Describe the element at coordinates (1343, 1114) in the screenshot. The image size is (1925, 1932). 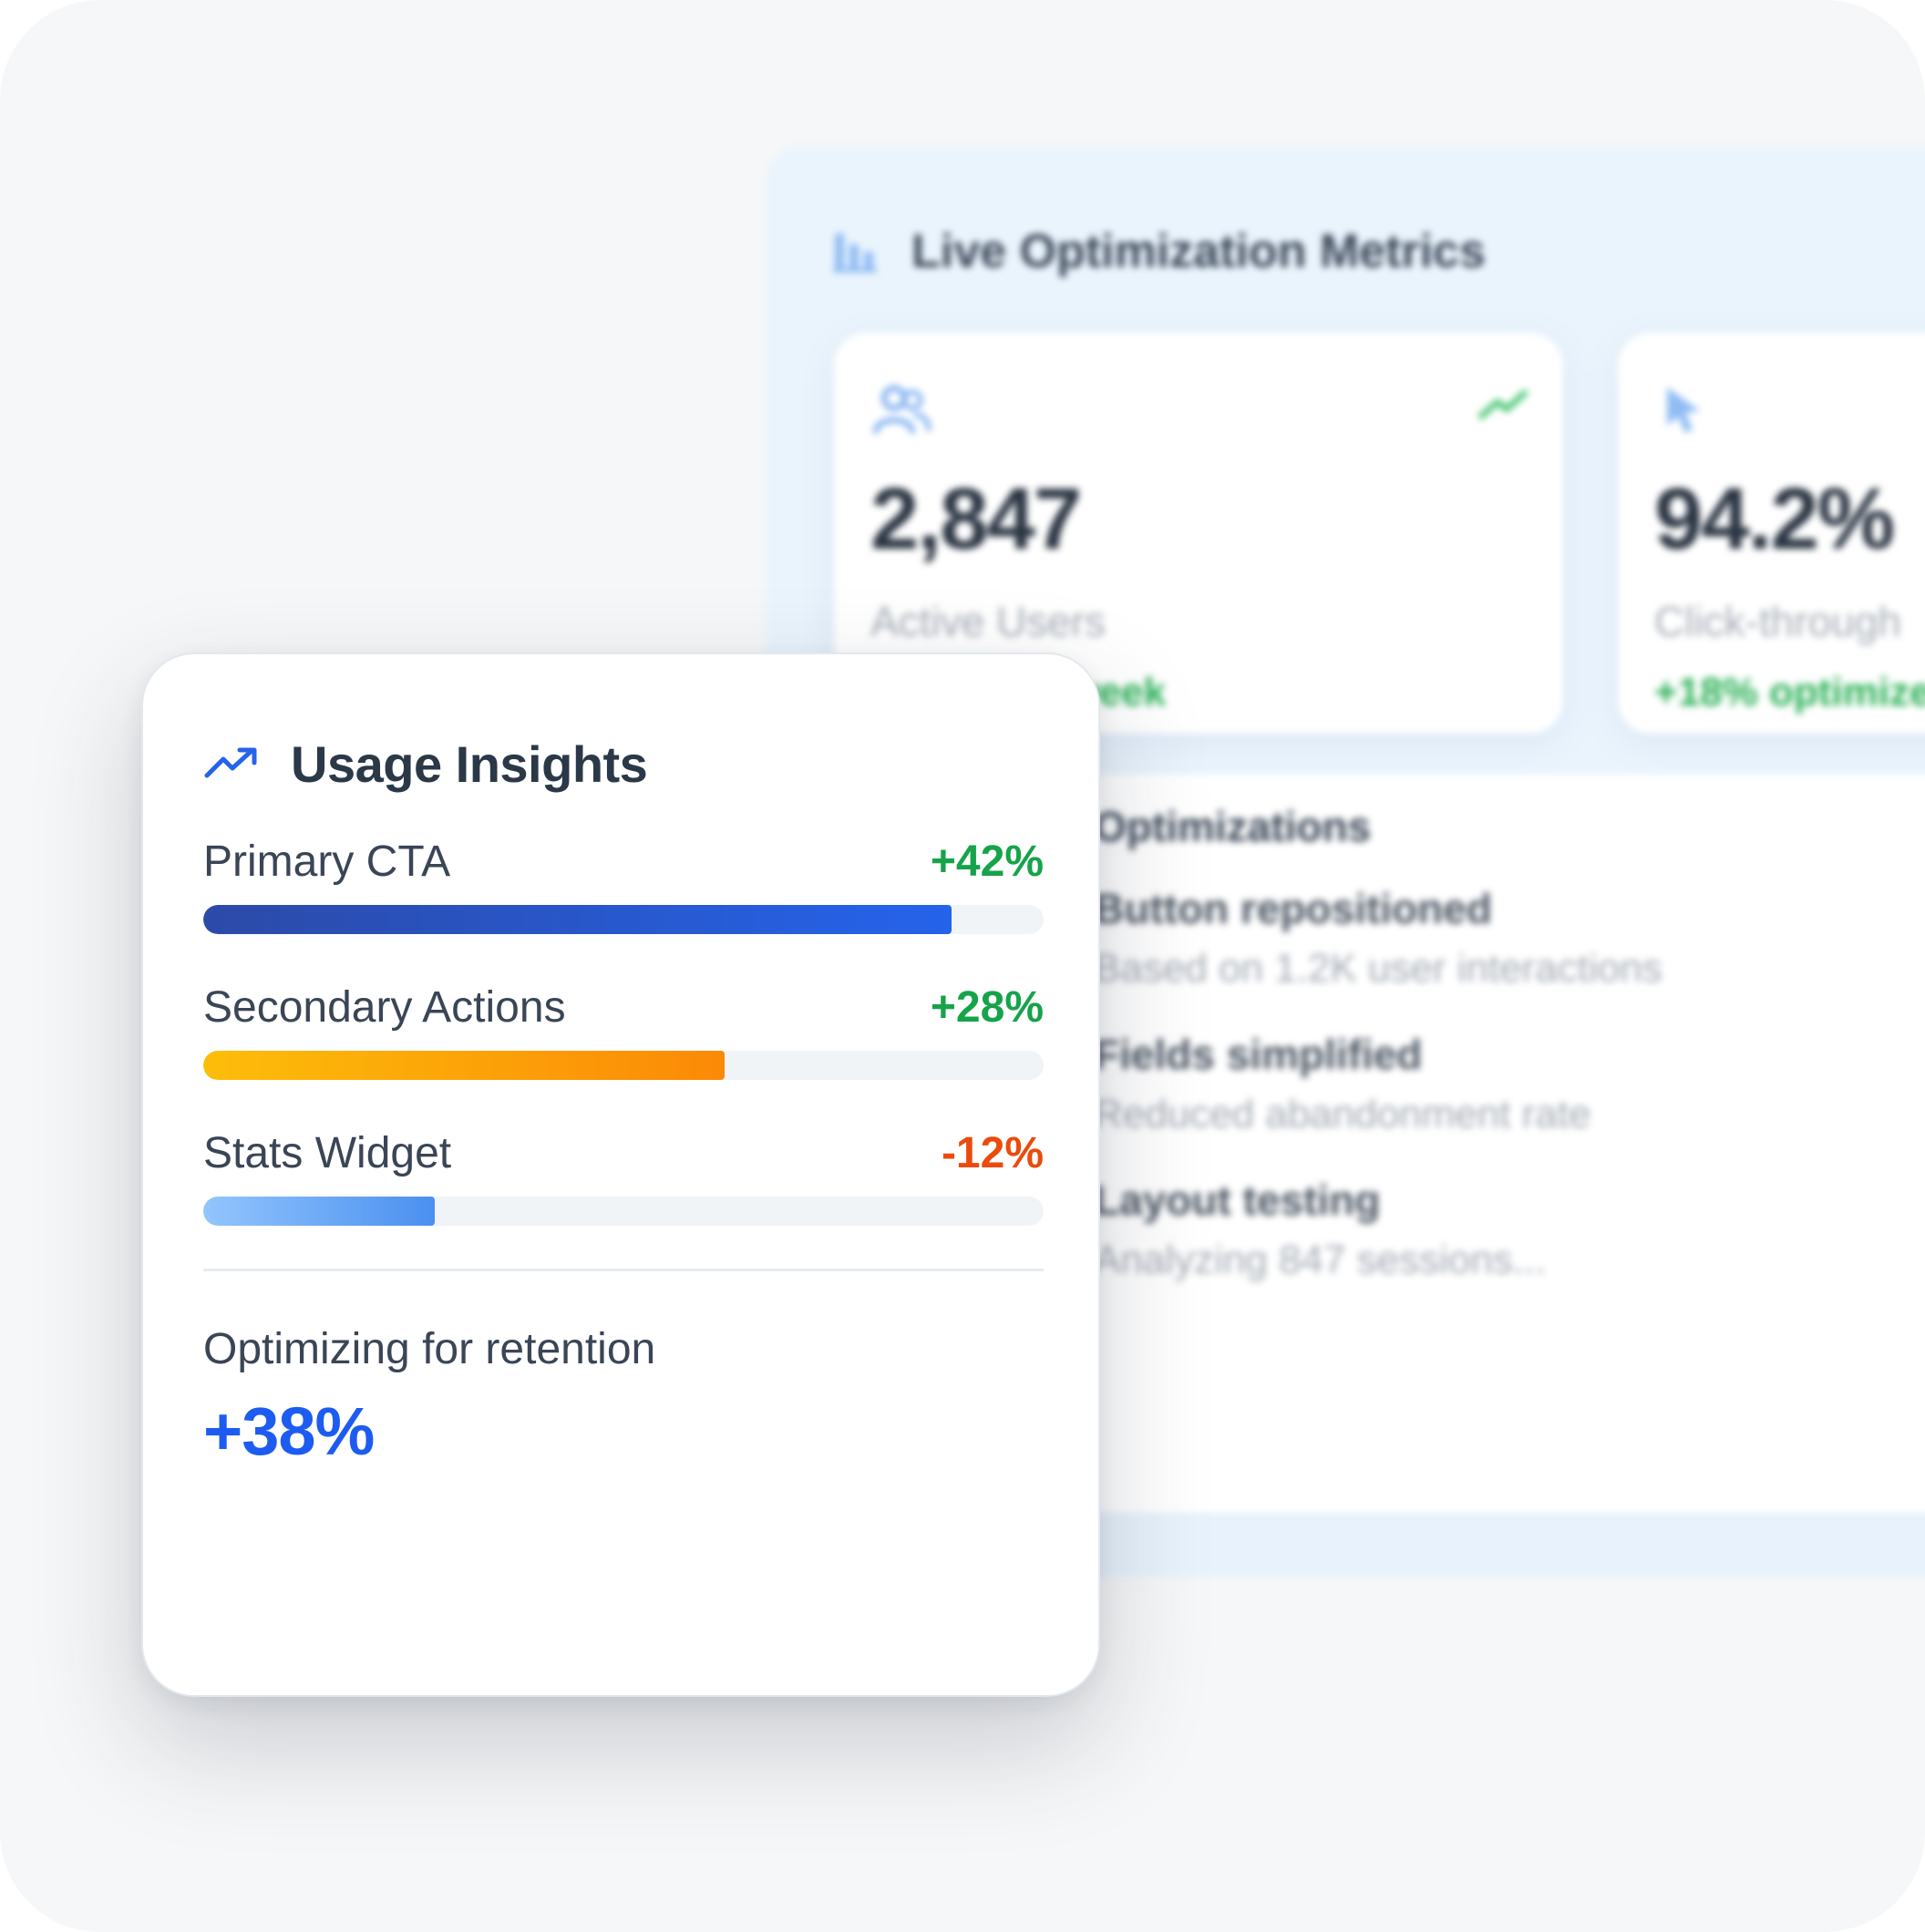
I see `list-item-subtitle: Reduced abandonment rate` at that location.